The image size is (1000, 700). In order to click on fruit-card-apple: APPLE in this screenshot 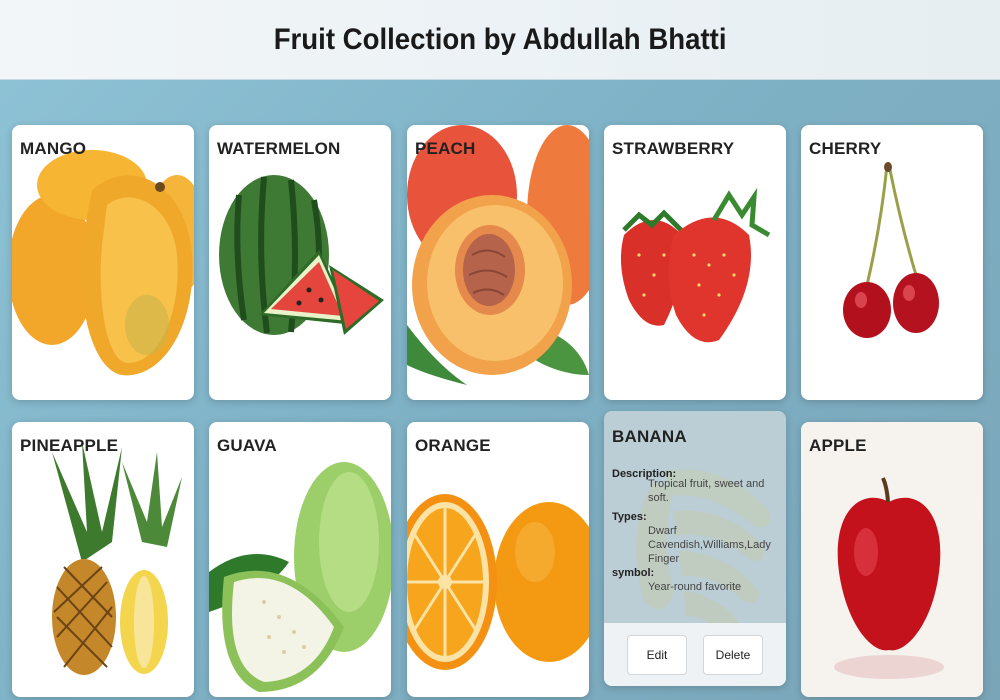, I will do `click(892, 559)`.